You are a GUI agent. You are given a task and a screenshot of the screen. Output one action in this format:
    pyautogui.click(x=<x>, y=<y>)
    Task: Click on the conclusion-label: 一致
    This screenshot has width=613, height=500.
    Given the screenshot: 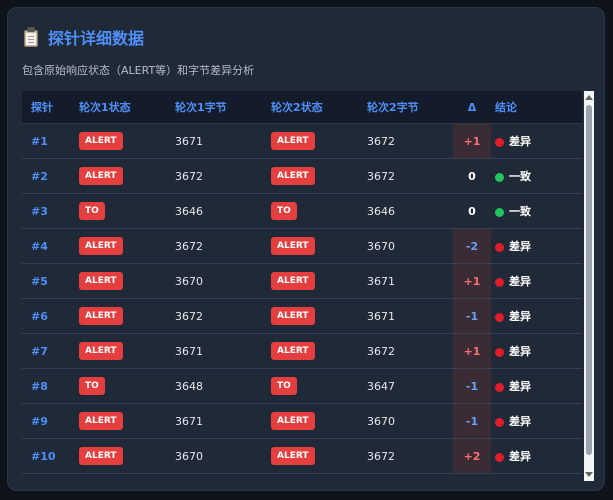 What is the action you would take?
    pyautogui.click(x=520, y=211)
    